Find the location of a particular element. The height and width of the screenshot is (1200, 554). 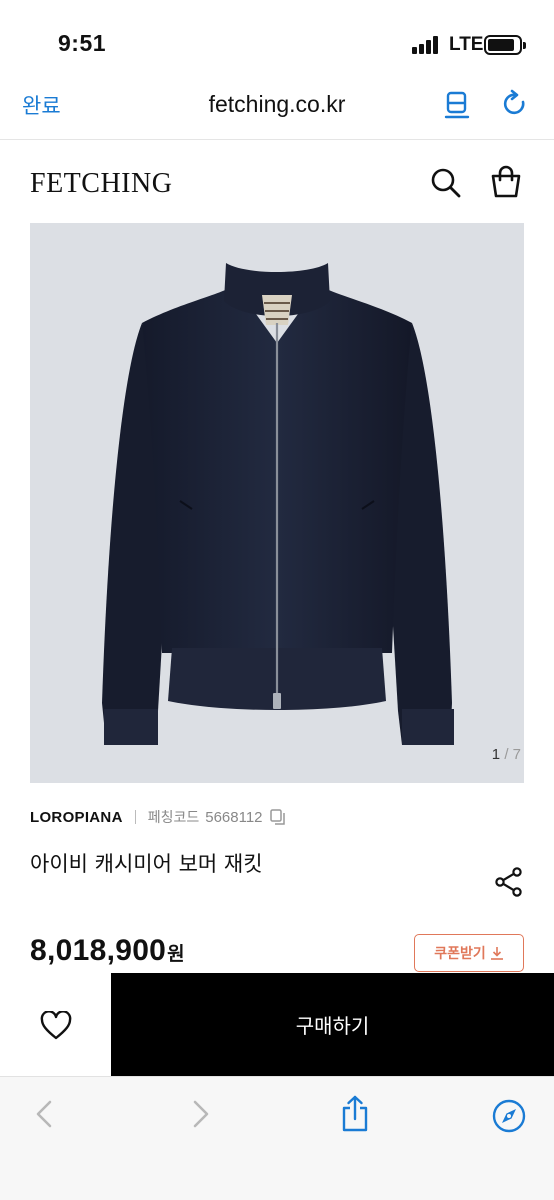

price-value: 8,018,900 is located at coordinates (98, 950).